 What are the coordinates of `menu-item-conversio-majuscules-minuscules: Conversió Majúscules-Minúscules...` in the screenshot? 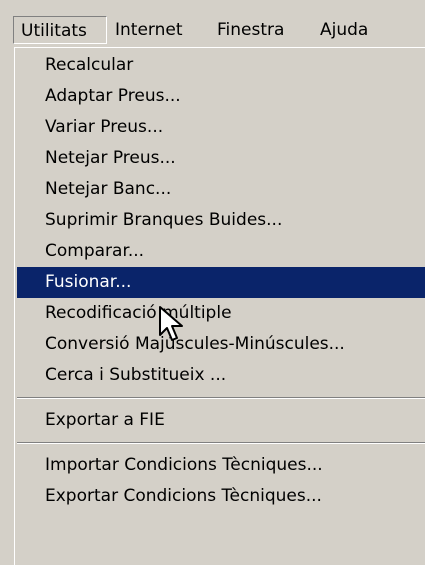 It's located at (221, 344).